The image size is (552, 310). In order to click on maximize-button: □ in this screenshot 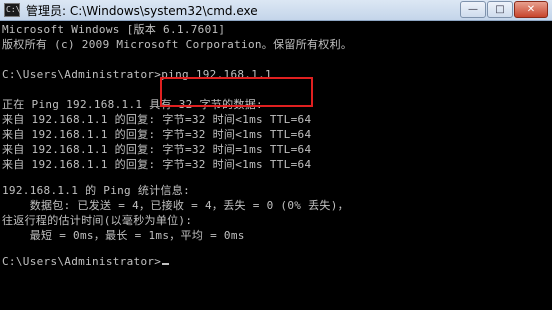, I will do `click(500, 9)`.